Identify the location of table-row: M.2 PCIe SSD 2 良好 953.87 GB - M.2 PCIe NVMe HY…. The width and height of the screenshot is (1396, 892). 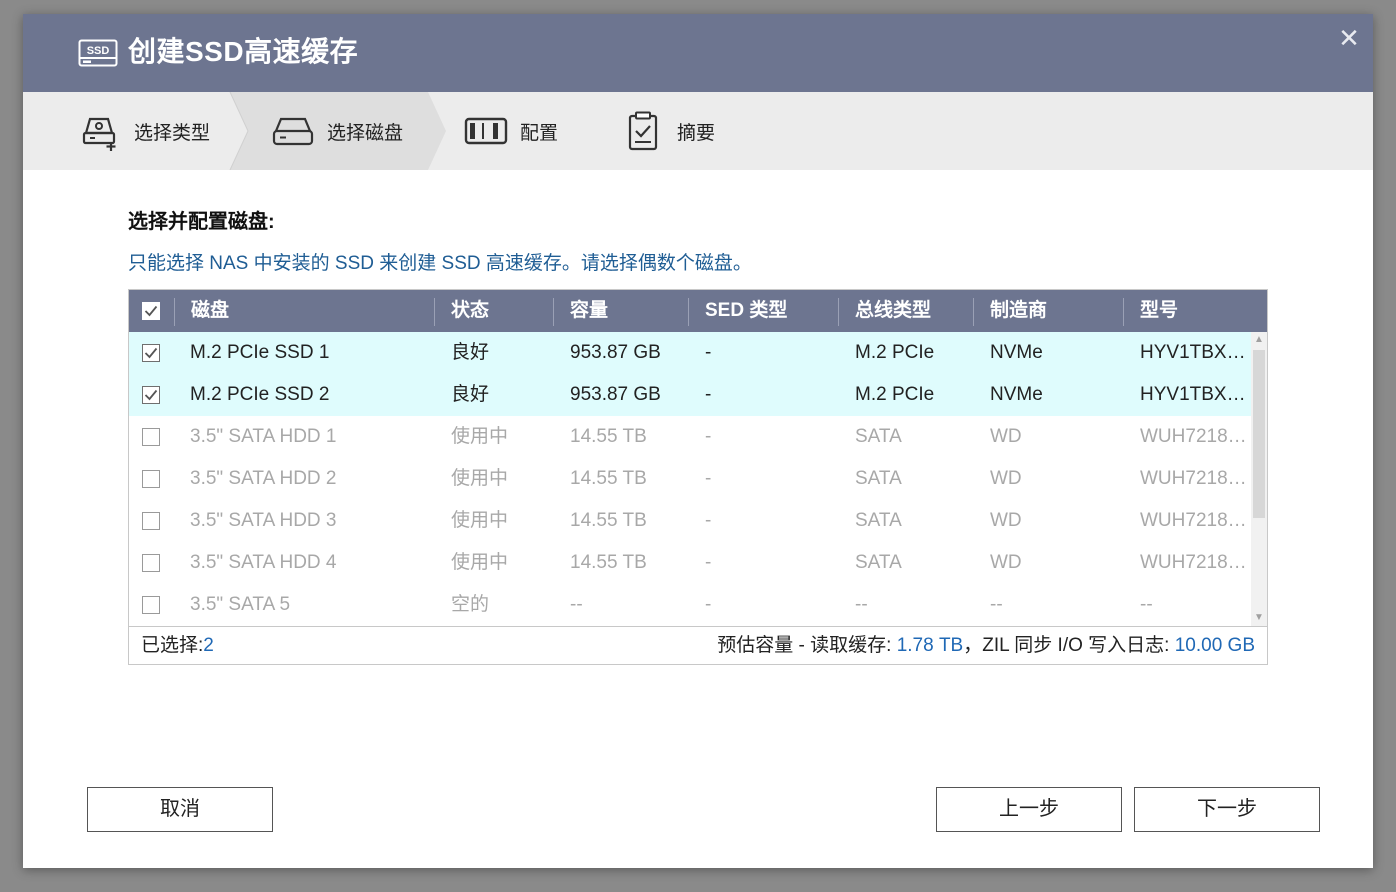
(690, 395).